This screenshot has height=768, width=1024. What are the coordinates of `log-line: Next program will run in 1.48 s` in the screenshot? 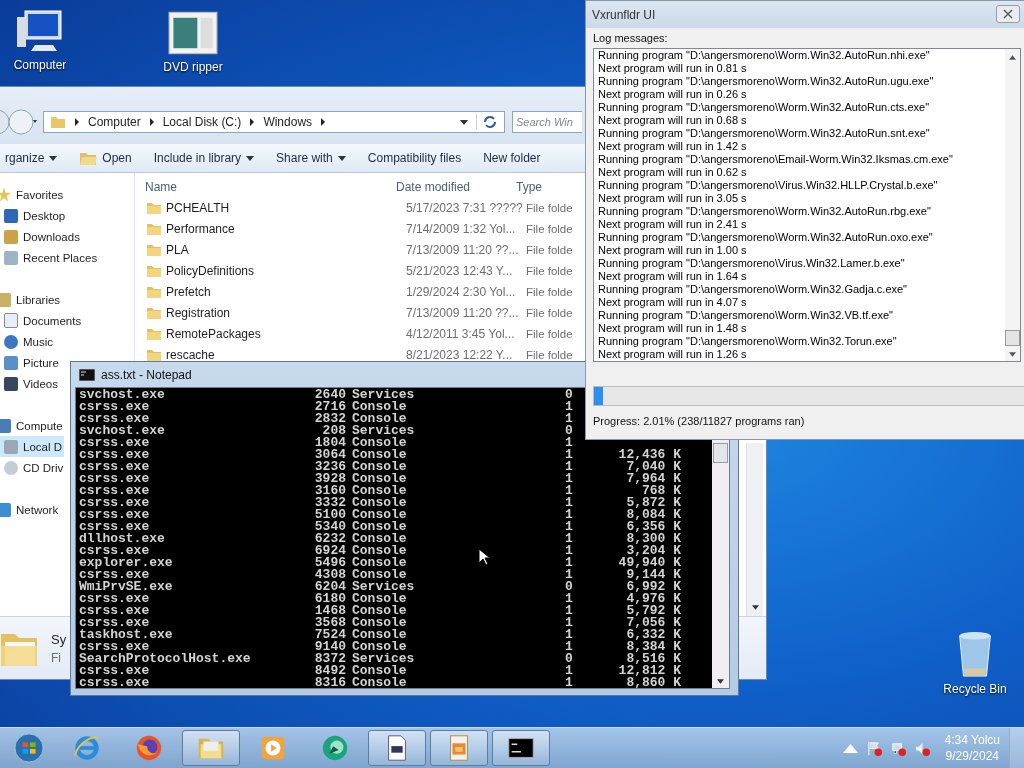 It's located at (673, 328).